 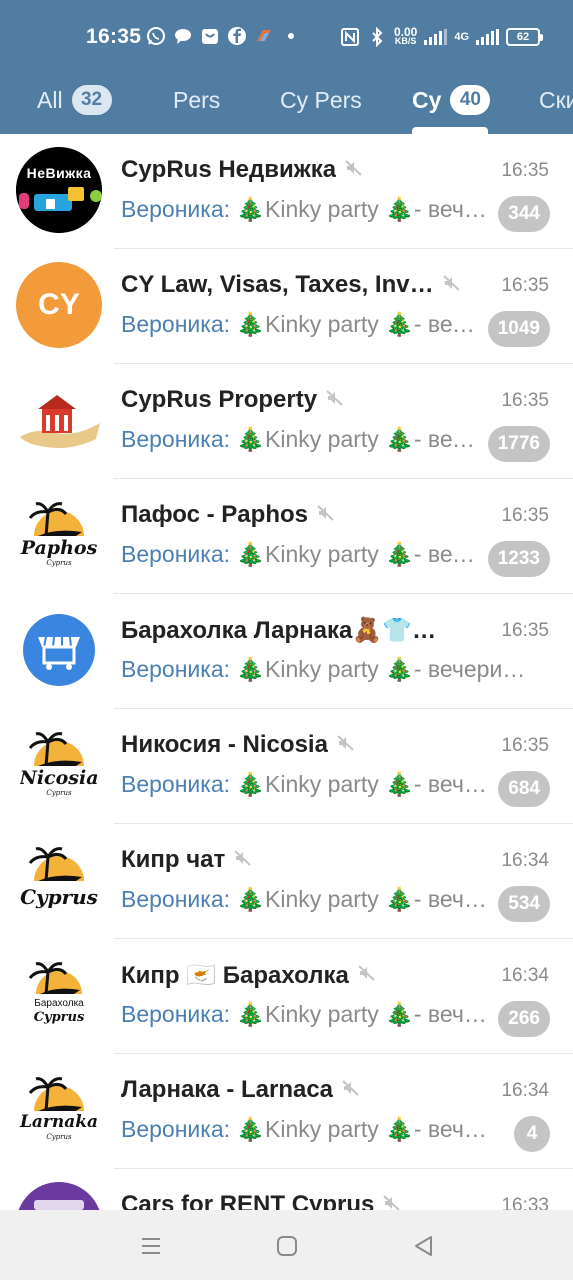 I want to click on unread-count-badge: 1776, so click(x=518, y=444).